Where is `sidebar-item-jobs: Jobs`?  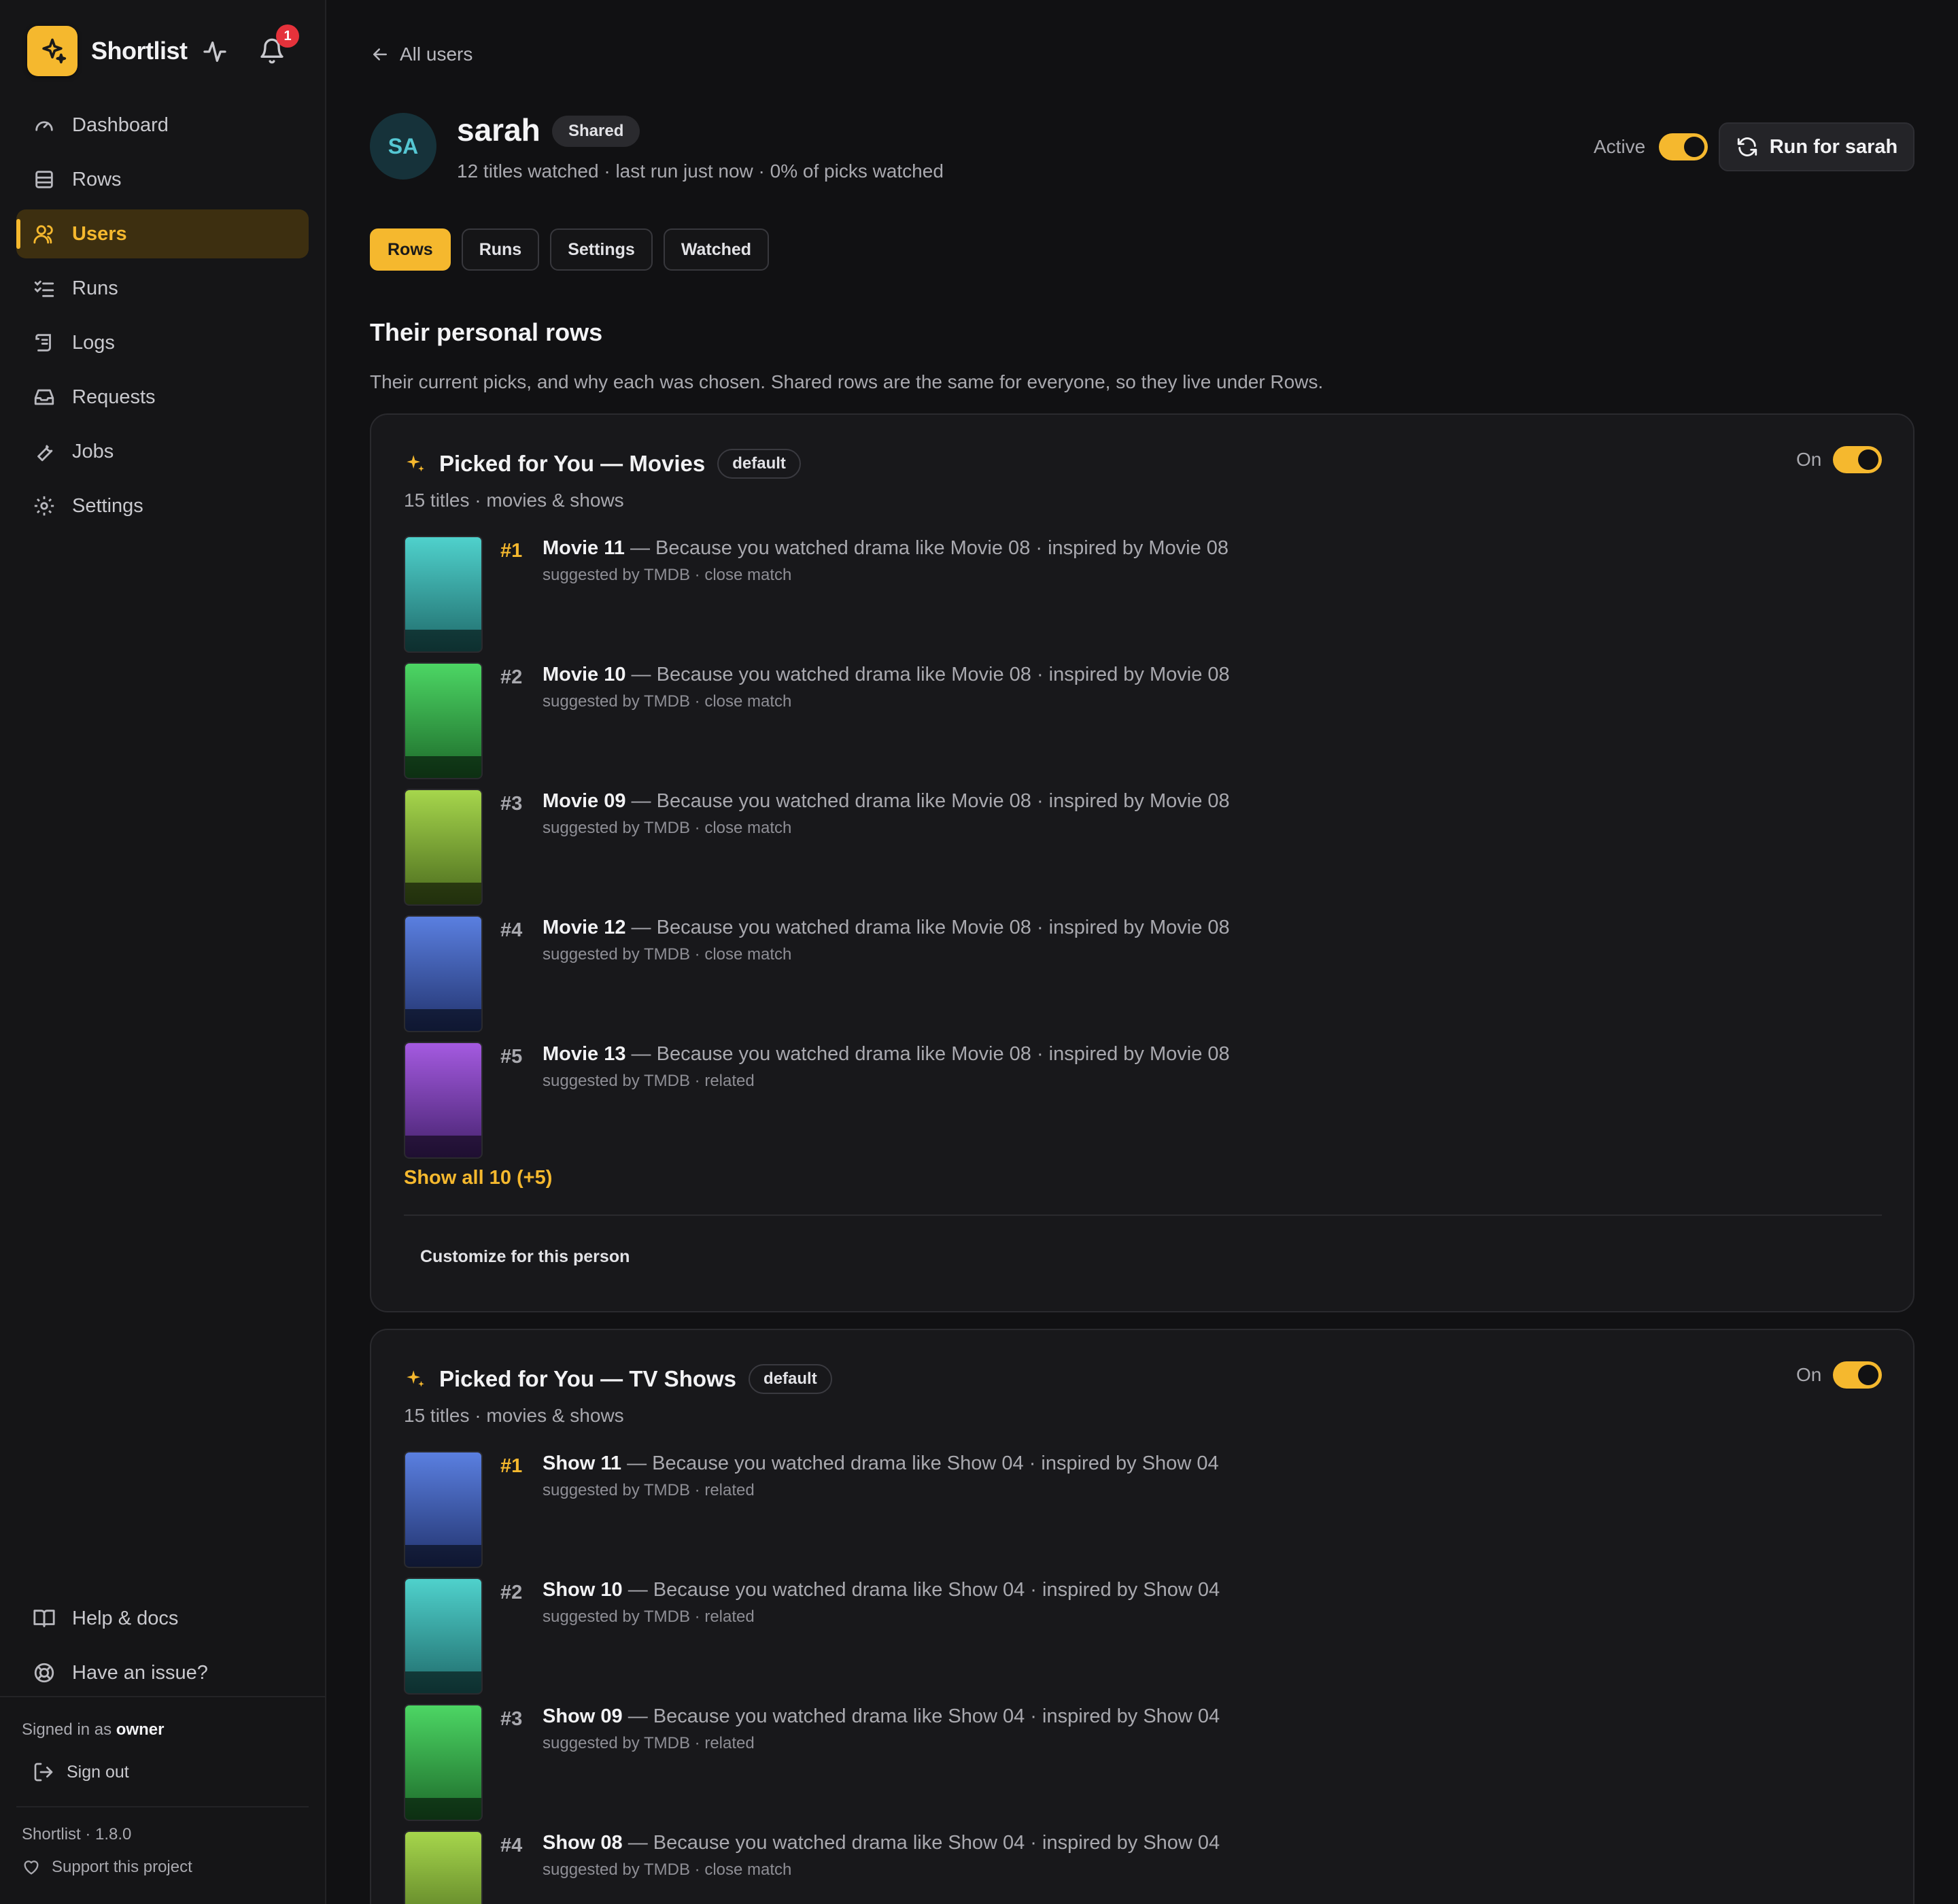 sidebar-item-jobs: Jobs is located at coordinates (162, 452).